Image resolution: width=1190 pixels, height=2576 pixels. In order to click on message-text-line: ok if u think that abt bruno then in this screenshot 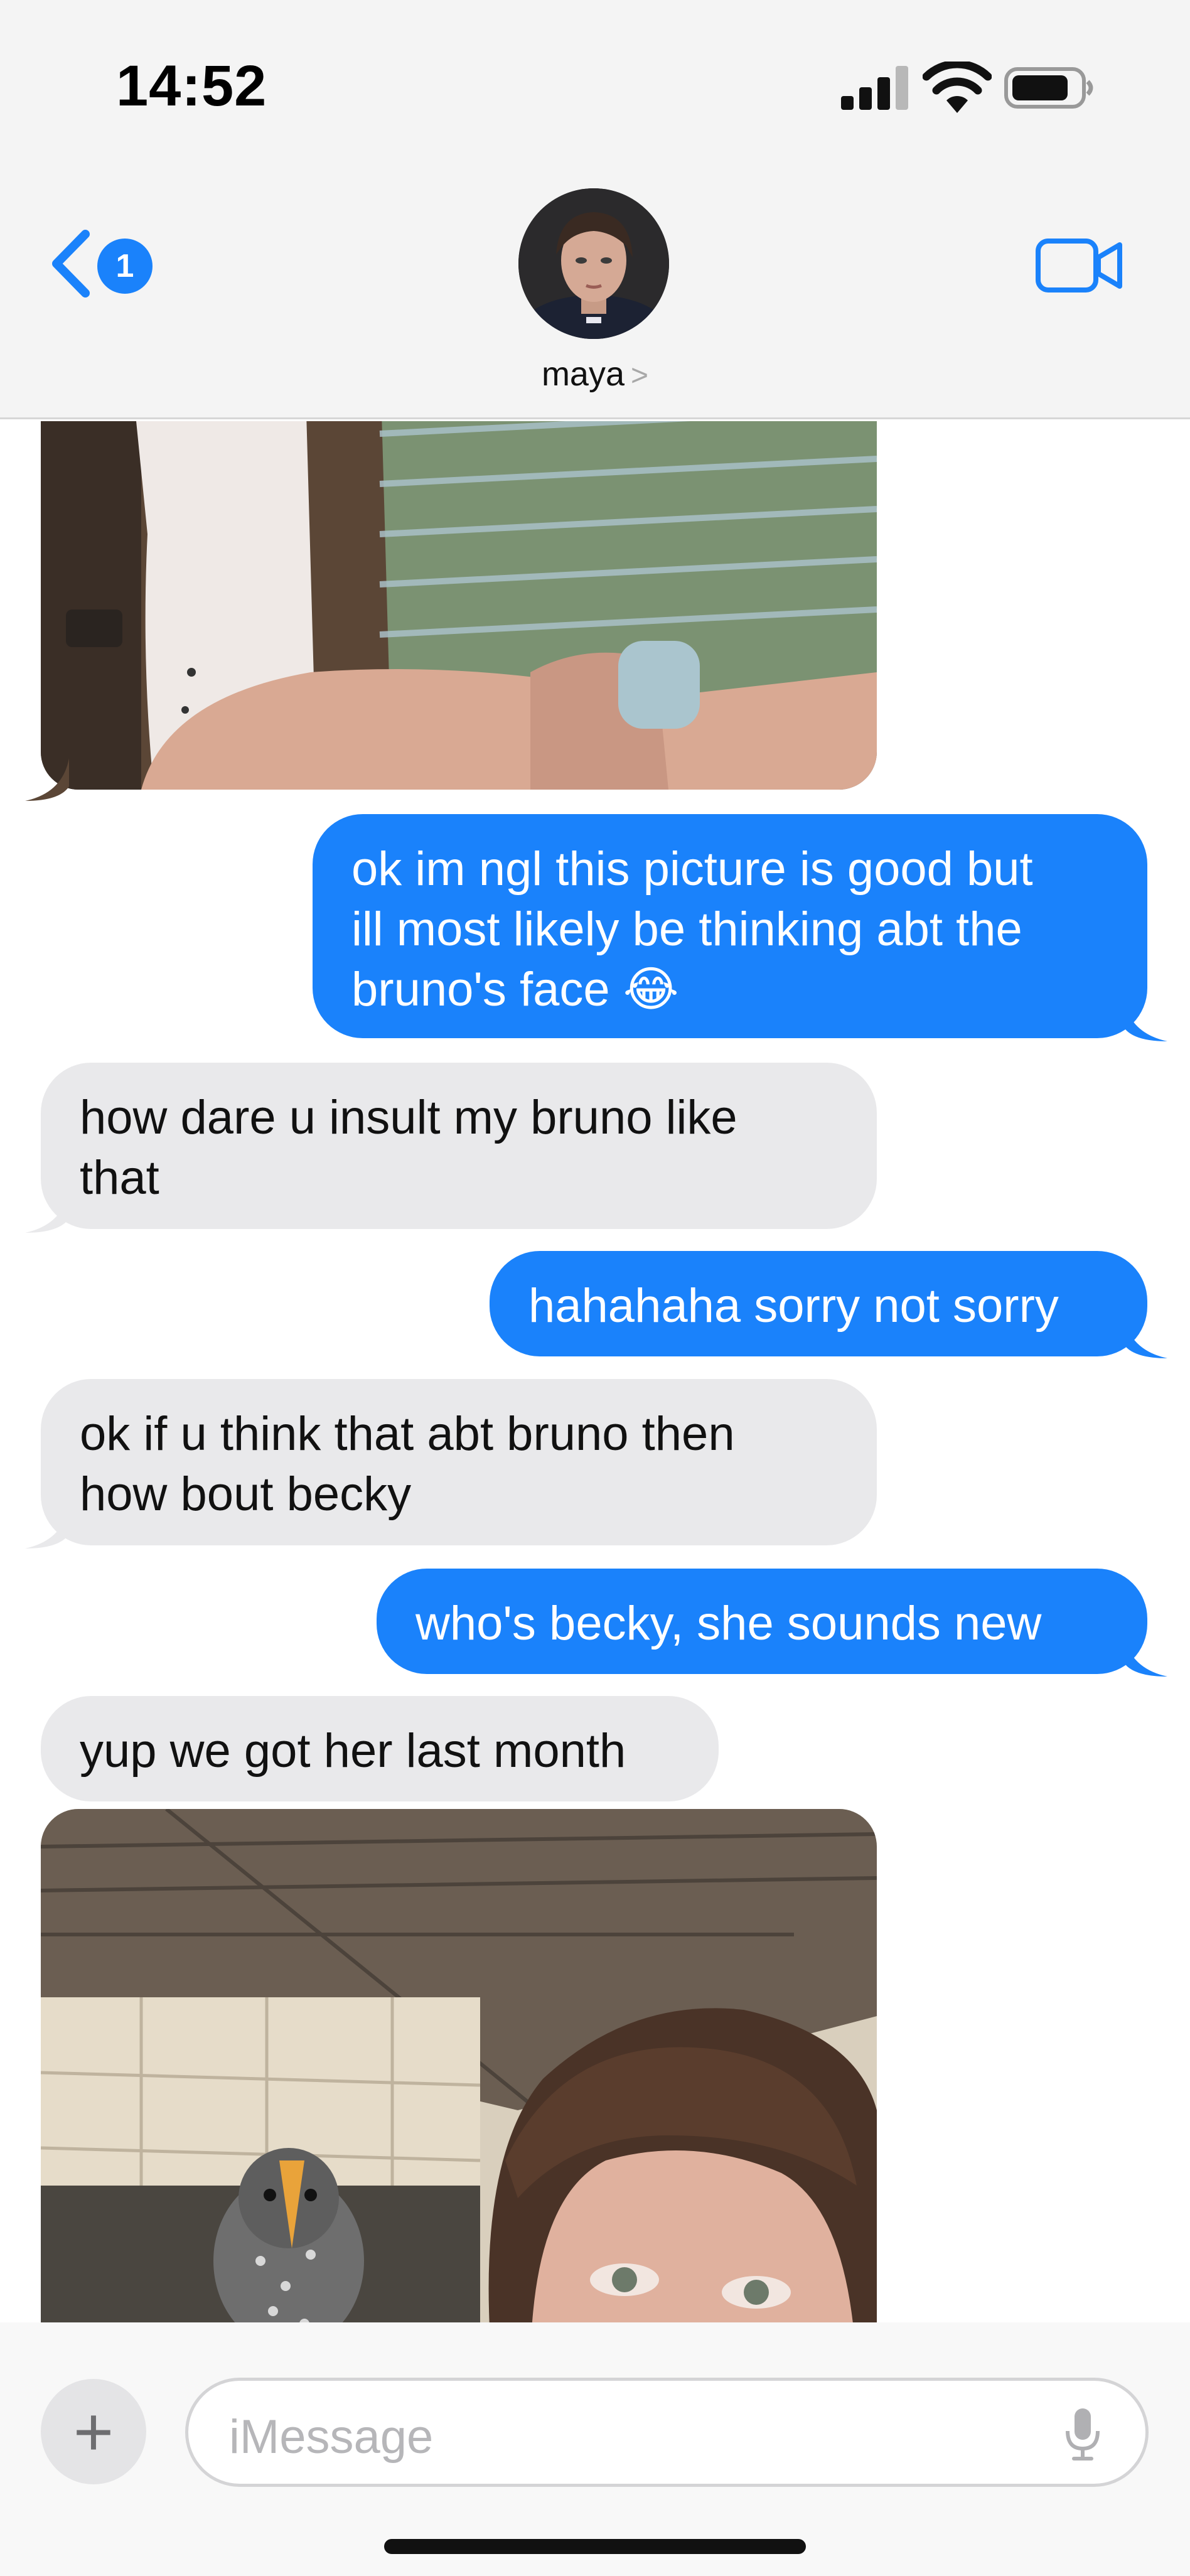, I will do `click(407, 1434)`.